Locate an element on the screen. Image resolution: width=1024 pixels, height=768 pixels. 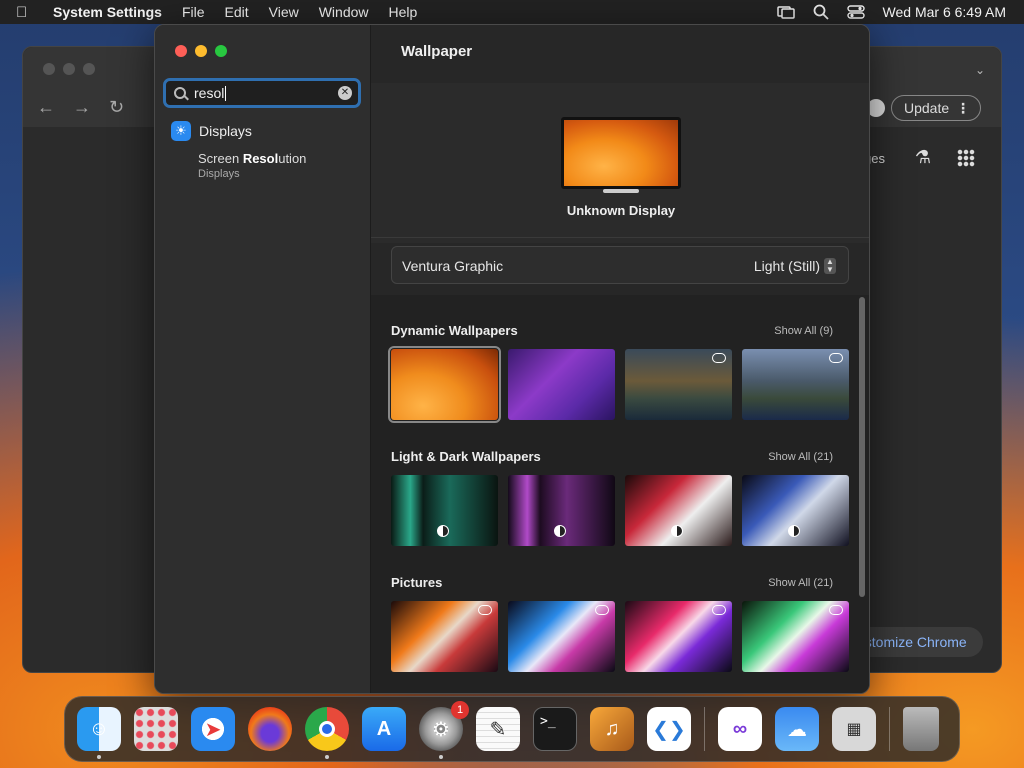
chrome-app-icon is located at coordinates (327, 733).